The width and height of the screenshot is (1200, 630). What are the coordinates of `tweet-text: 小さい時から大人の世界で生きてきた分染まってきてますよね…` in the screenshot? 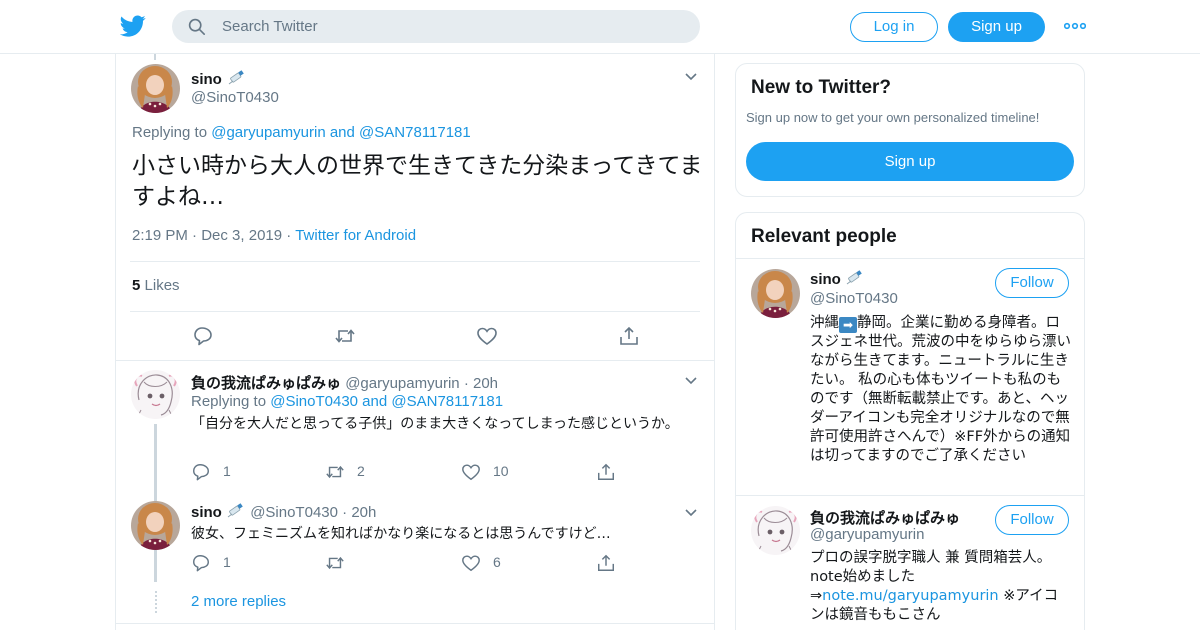 It's located at (417, 181).